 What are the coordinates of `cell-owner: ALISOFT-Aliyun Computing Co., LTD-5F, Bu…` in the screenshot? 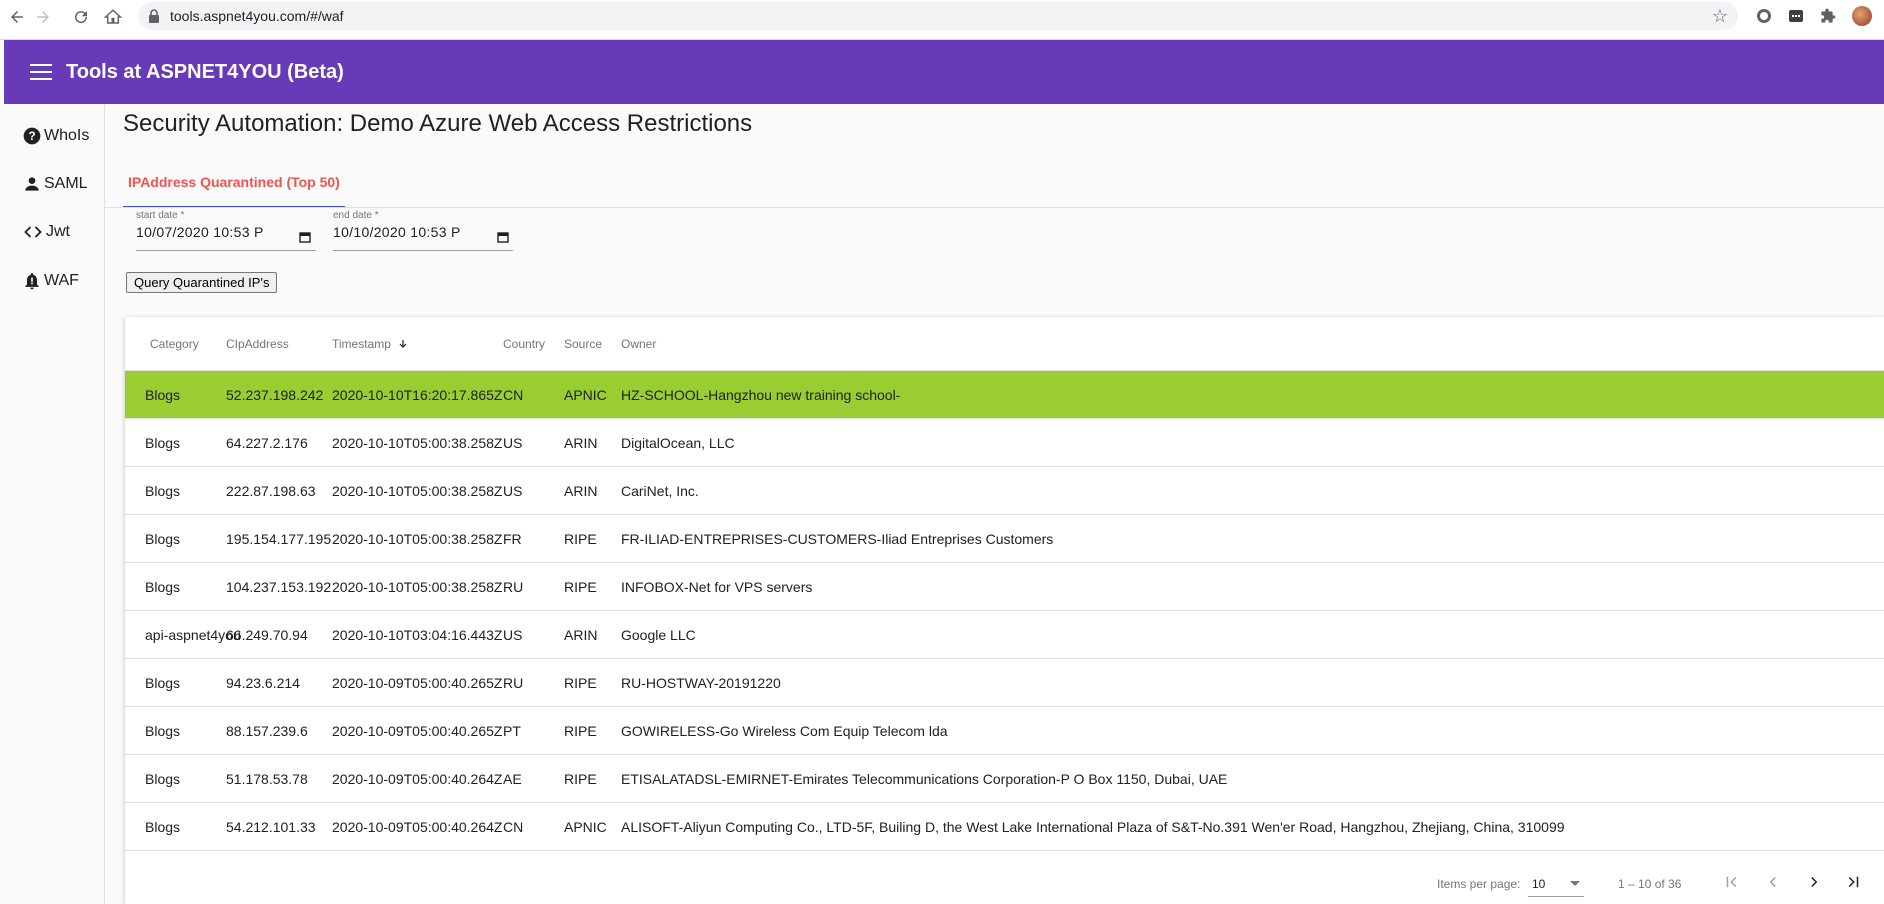 It's located at (1093, 827).